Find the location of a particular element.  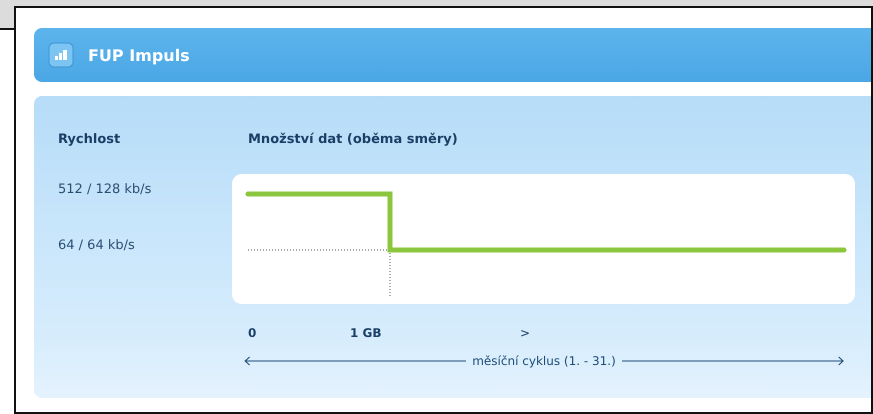

speed-label: 512 / 128 kb/s is located at coordinates (105, 190).